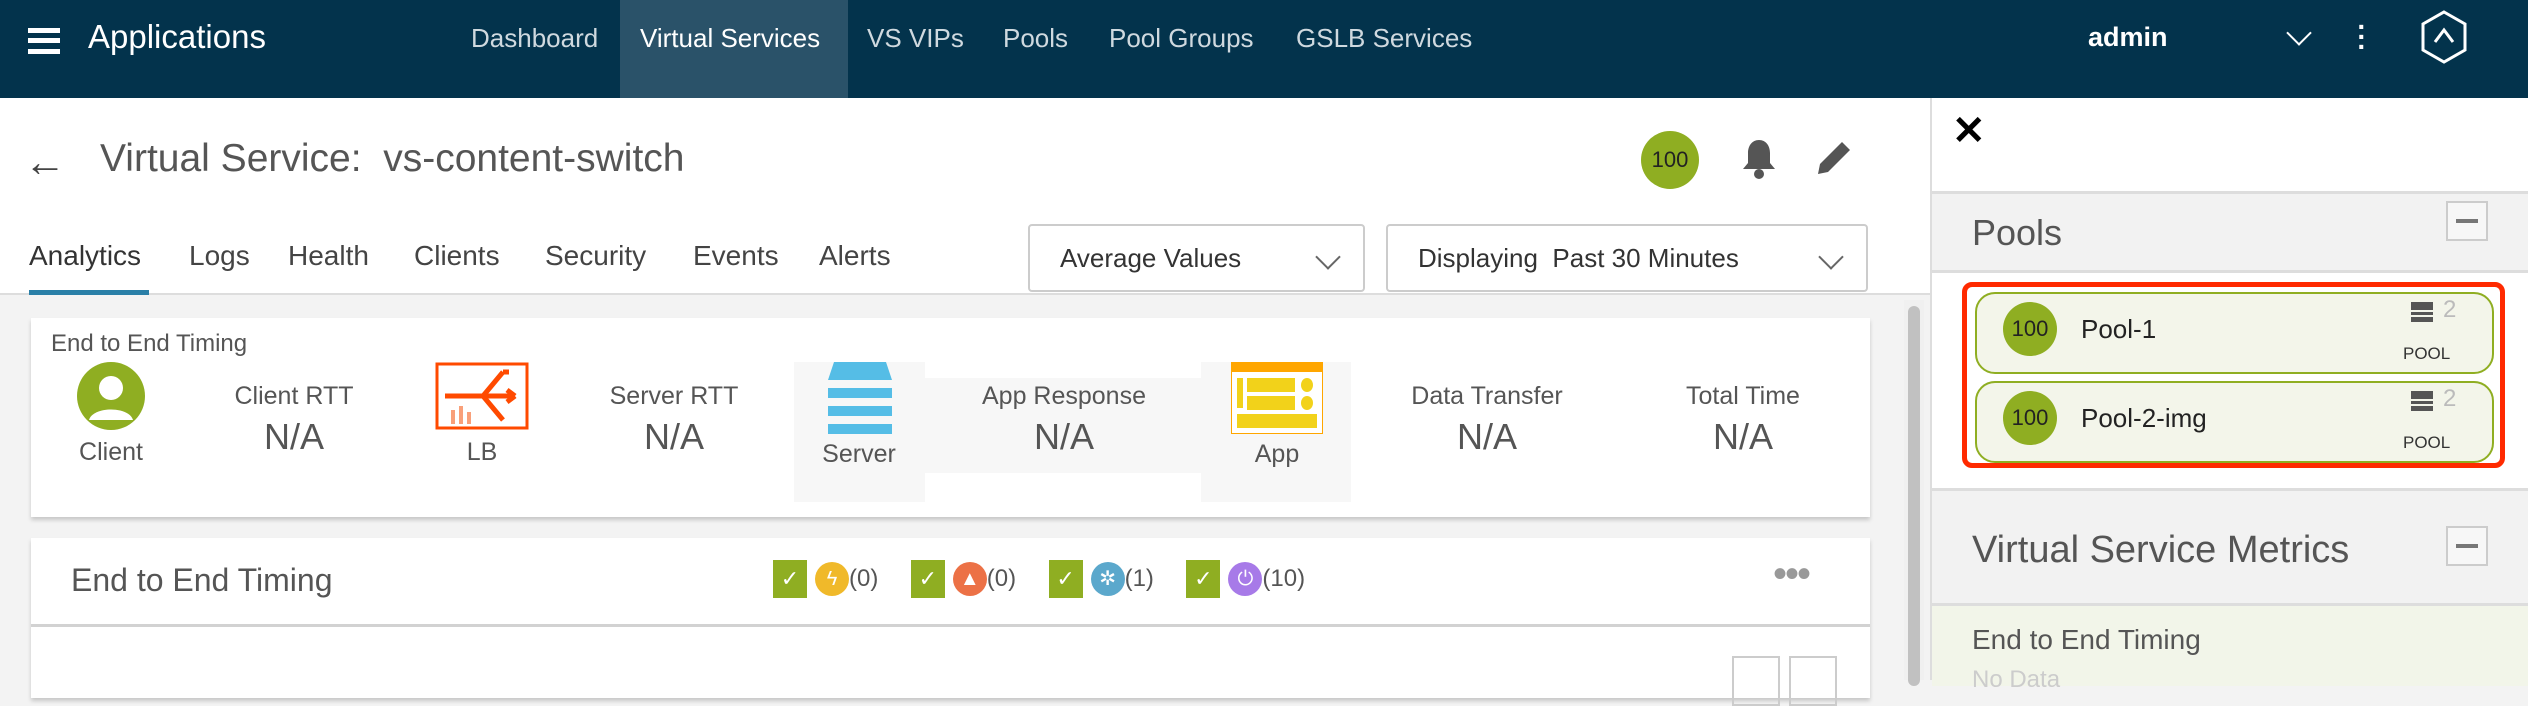 The width and height of the screenshot is (2528, 706). What do you see at coordinates (595, 256) in the screenshot?
I see `tab-security: Security` at bounding box center [595, 256].